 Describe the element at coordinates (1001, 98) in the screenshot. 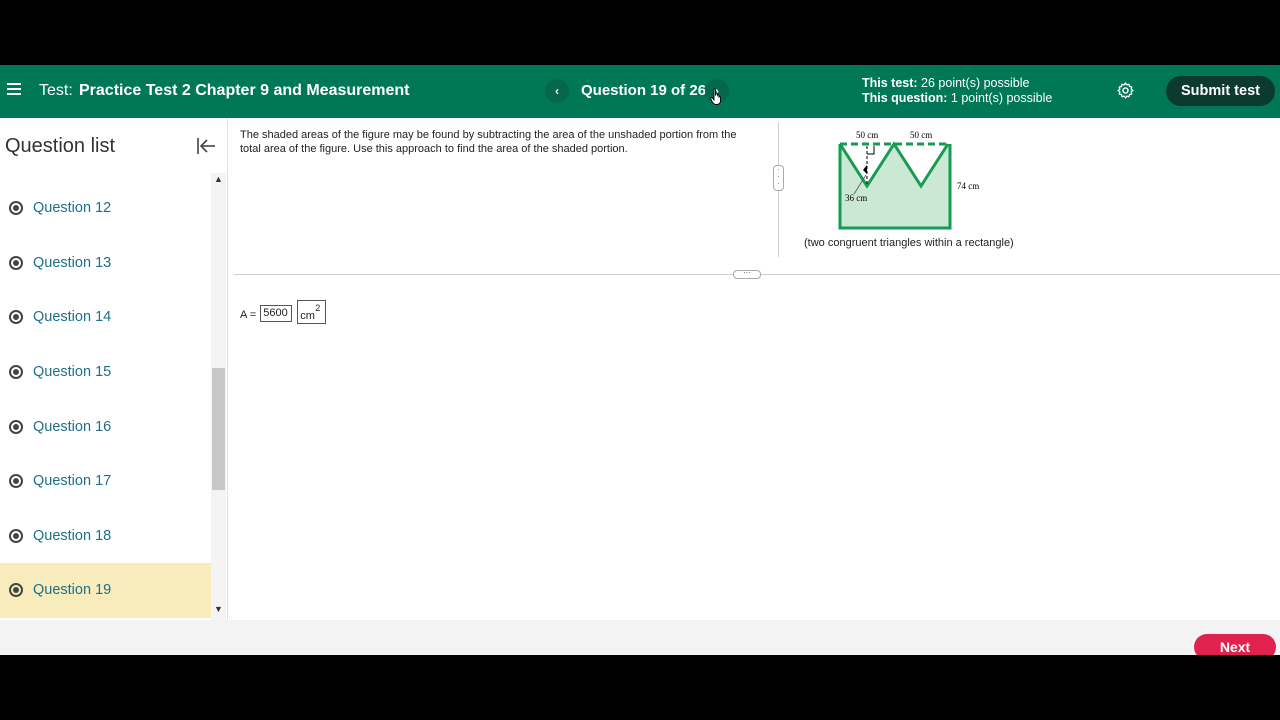

I see `this-question-value: 1 point(s) possible` at that location.